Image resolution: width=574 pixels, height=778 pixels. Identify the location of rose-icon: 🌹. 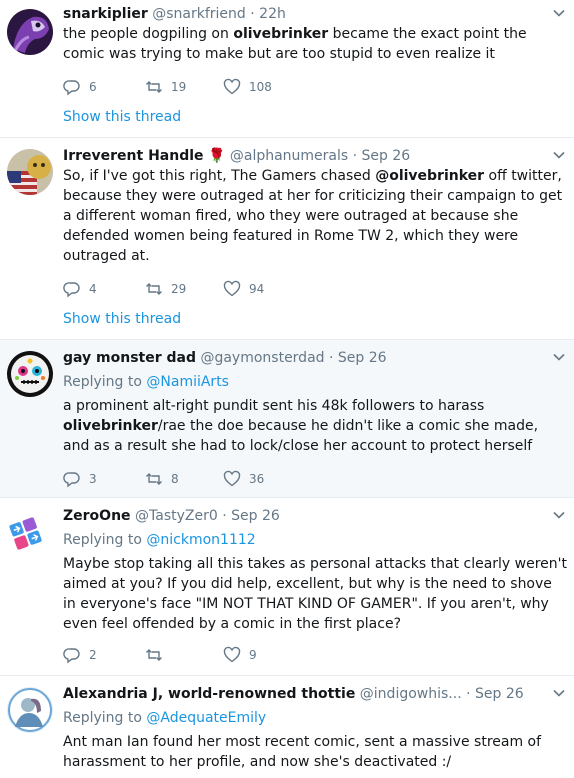
(216, 156).